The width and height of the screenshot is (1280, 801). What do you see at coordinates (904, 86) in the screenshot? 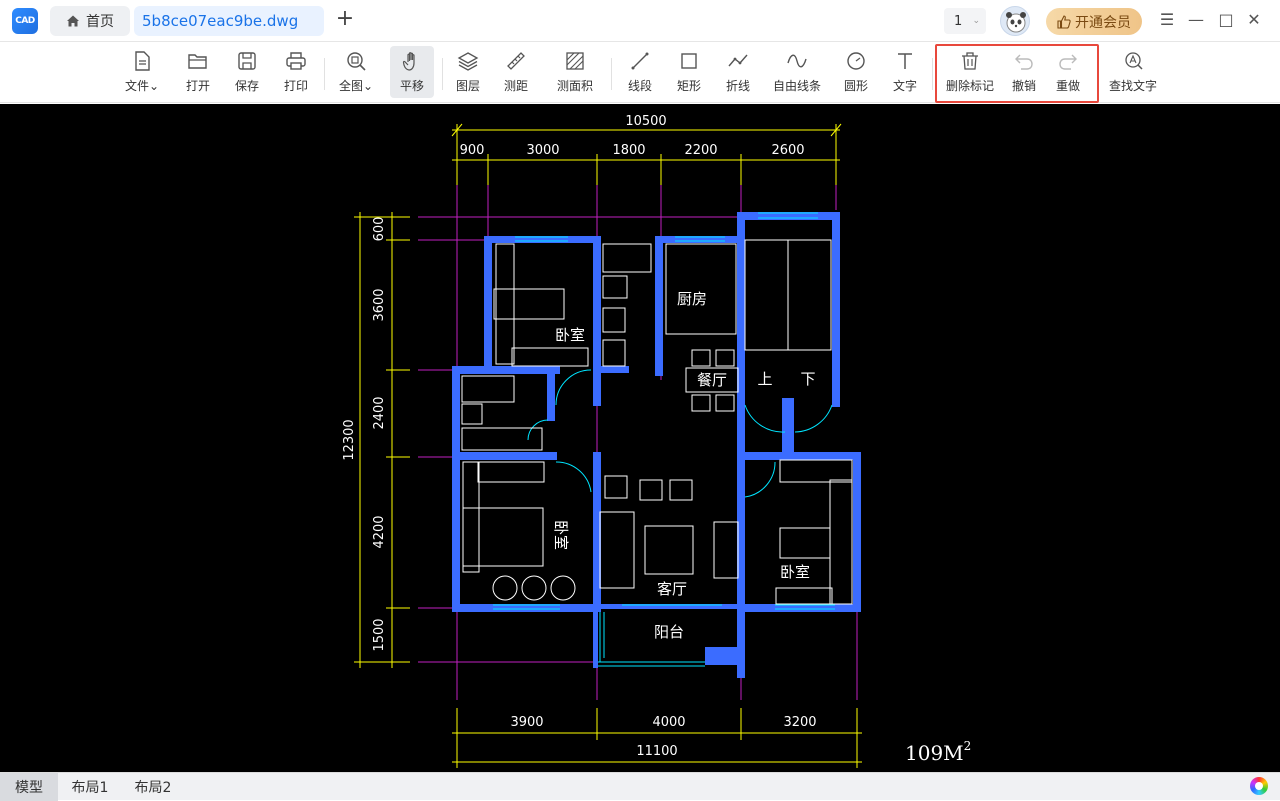
I see `text-label: 文字` at bounding box center [904, 86].